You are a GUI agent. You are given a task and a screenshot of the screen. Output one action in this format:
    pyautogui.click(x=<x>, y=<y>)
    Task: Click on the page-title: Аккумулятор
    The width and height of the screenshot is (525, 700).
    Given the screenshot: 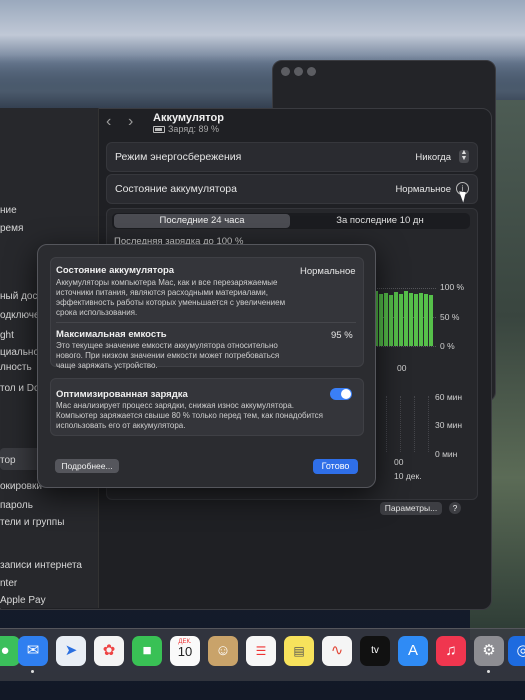 What is the action you would take?
    pyautogui.click(x=188, y=118)
    